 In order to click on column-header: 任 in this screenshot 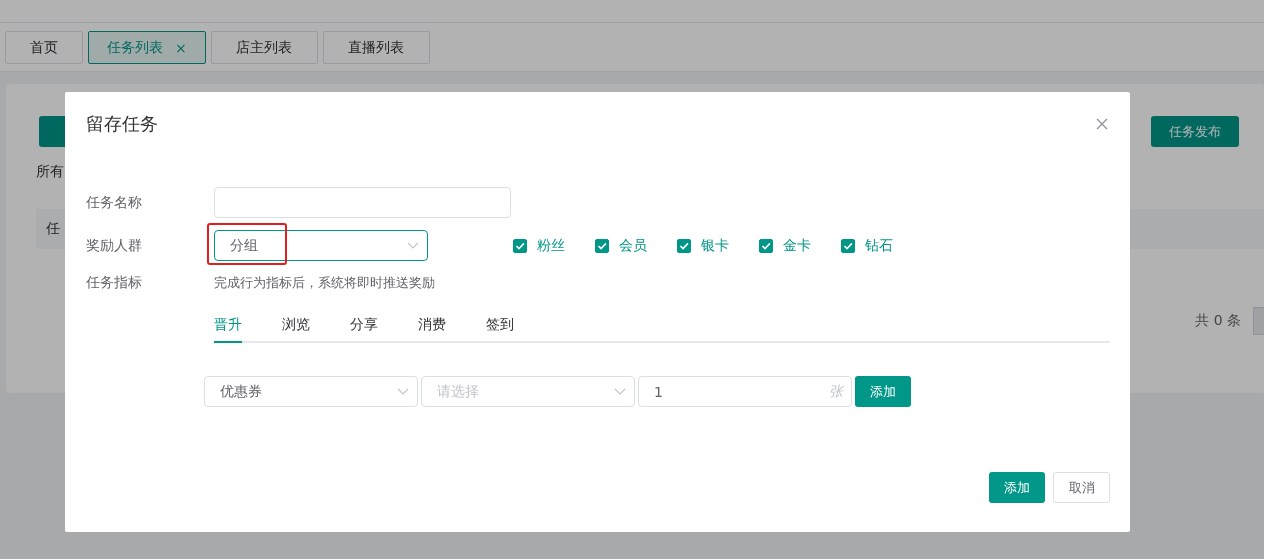, I will do `click(53, 229)`.